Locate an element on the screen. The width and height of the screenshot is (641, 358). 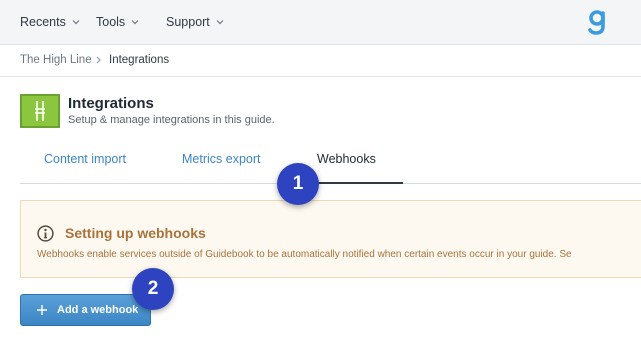
guidebook-logo is located at coordinates (598, 22).